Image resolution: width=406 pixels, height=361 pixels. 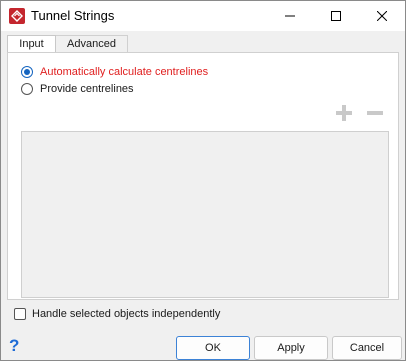 I want to click on auto-centrelines-option: Automatically calculate centrelines, so click(x=114, y=72).